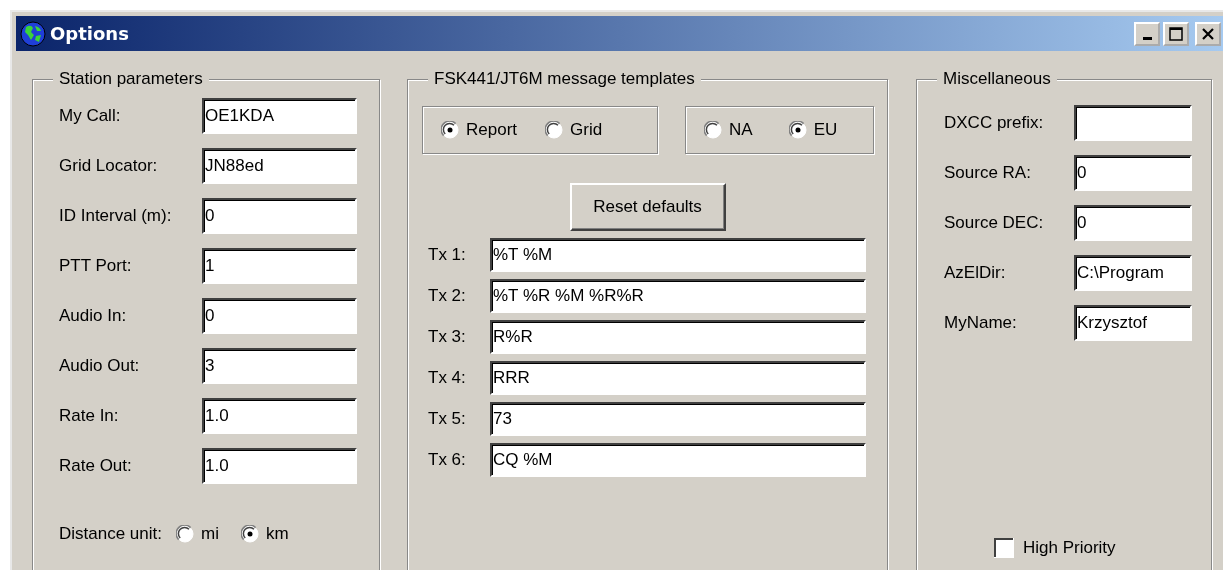 Image resolution: width=1223 pixels, height=570 pixels. What do you see at coordinates (96, 266) in the screenshot?
I see `field-label: PTT Port:` at bounding box center [96, 266].